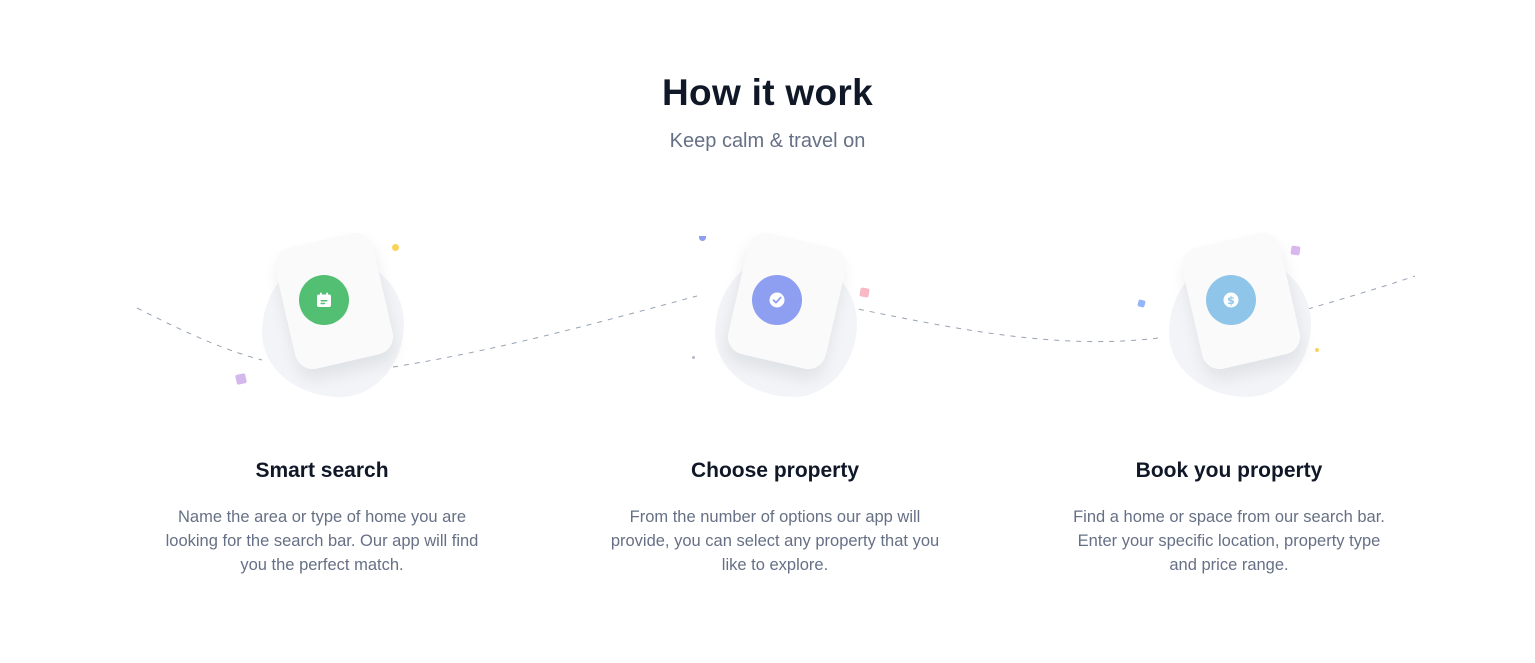  What do you see at coordinates (1229, 470) in the screenshot?
I see `step-title: Book you property` at bounding box center [1229, 470].